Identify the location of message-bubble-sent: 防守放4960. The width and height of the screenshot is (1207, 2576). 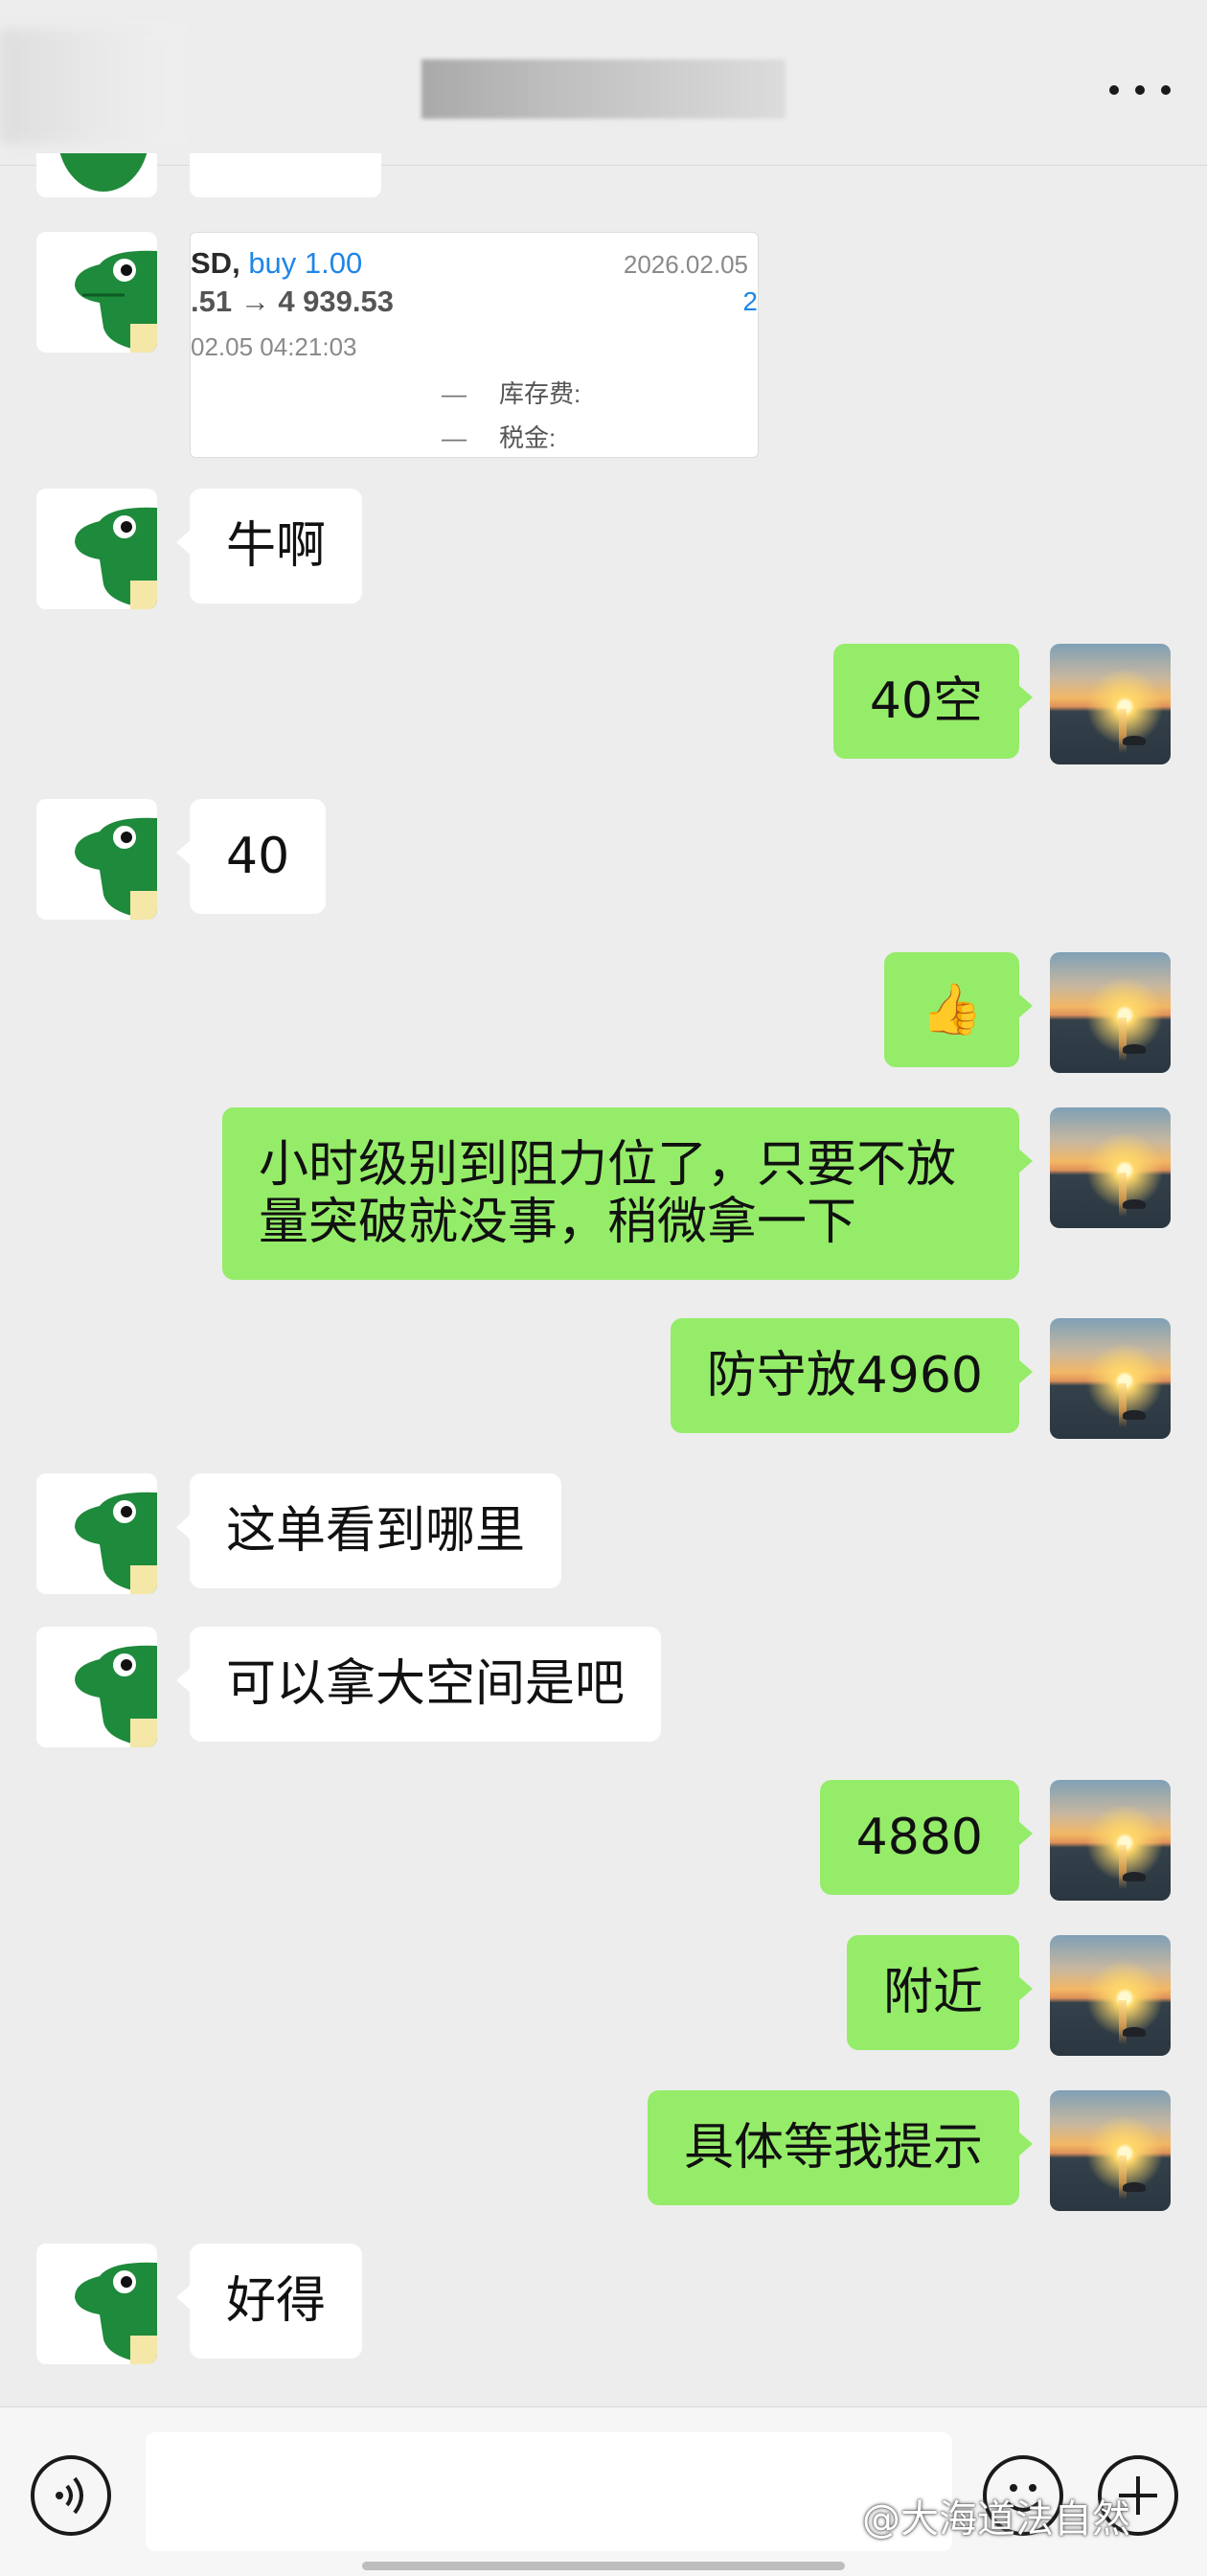
(852, 1376).